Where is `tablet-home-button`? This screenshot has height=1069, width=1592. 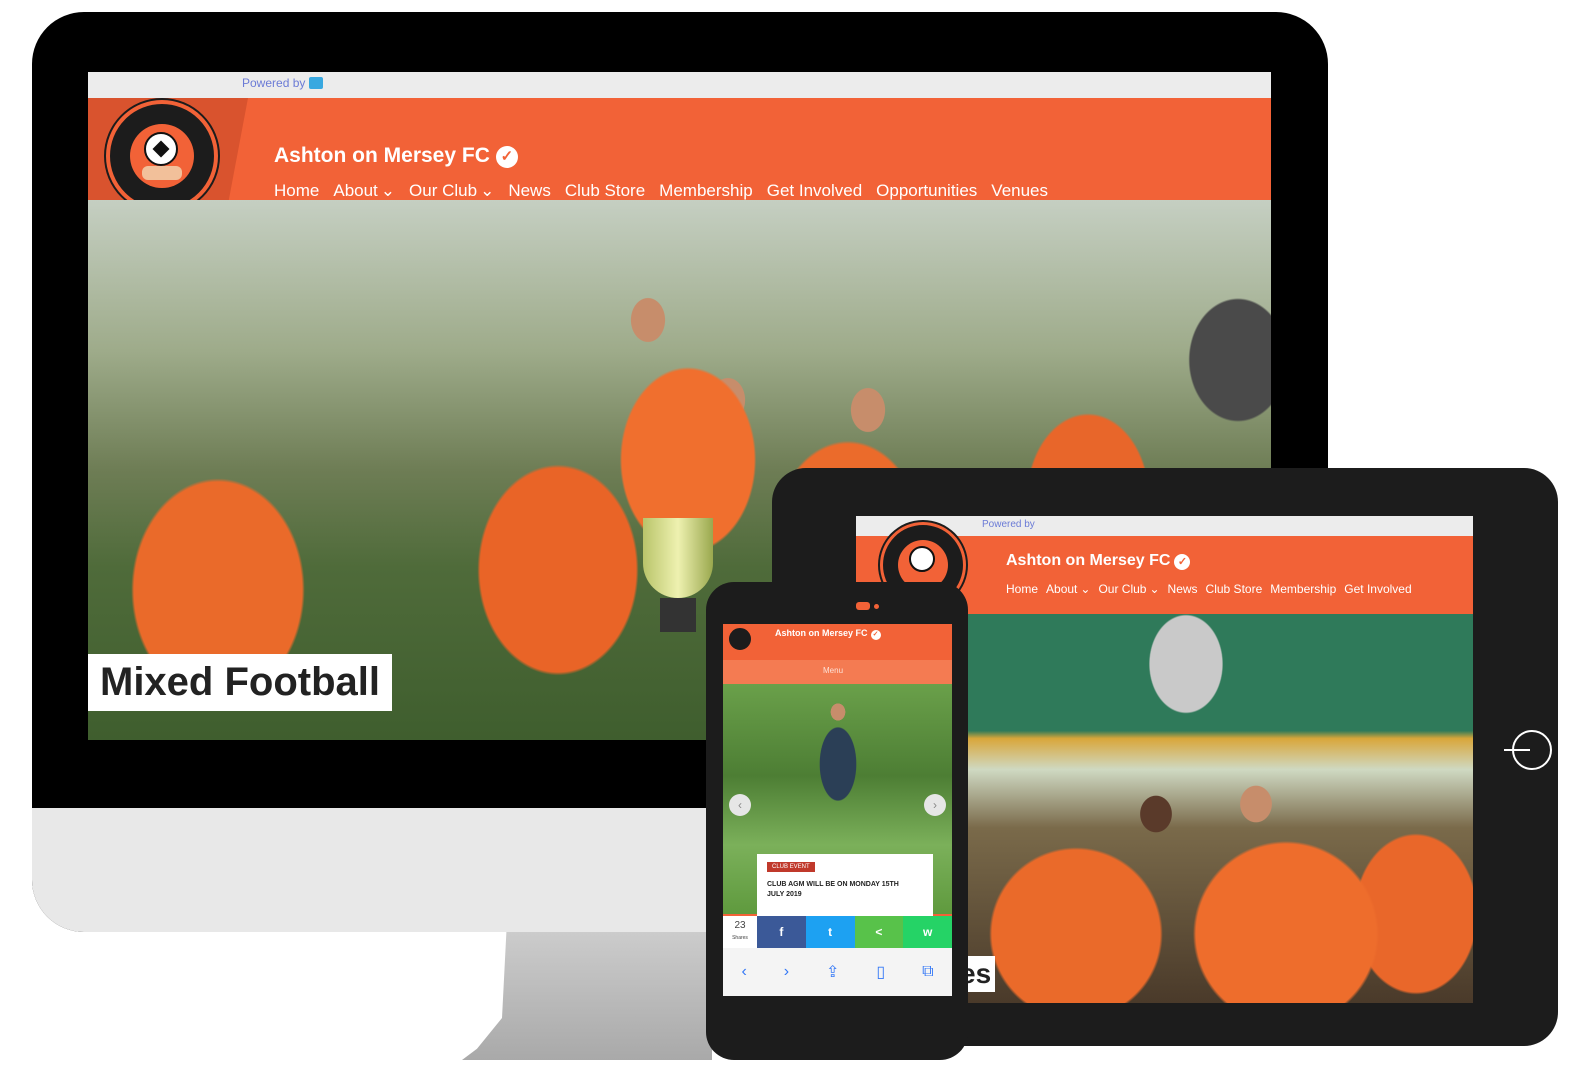
tablet-home-button is located at coordinates (1530, 752).